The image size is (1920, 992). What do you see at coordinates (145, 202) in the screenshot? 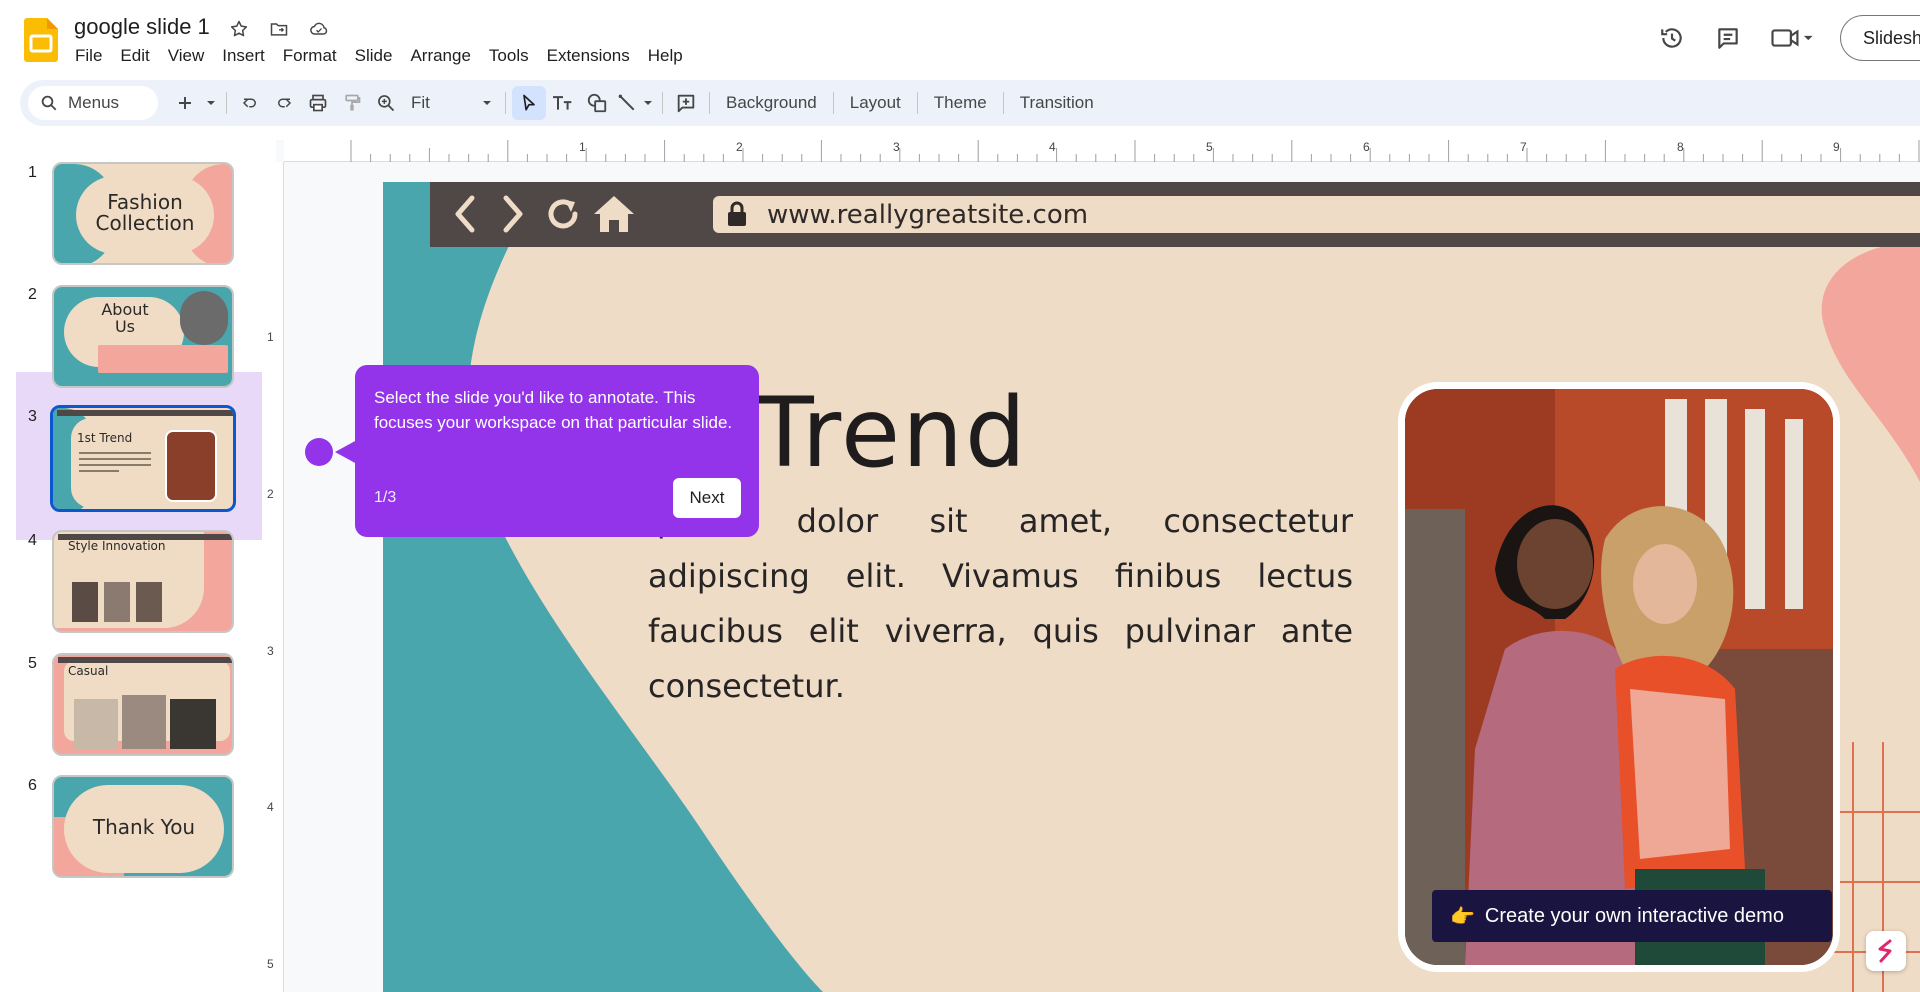
I see `thumb-title-line: Fashion` at bounding box center [145, 202].